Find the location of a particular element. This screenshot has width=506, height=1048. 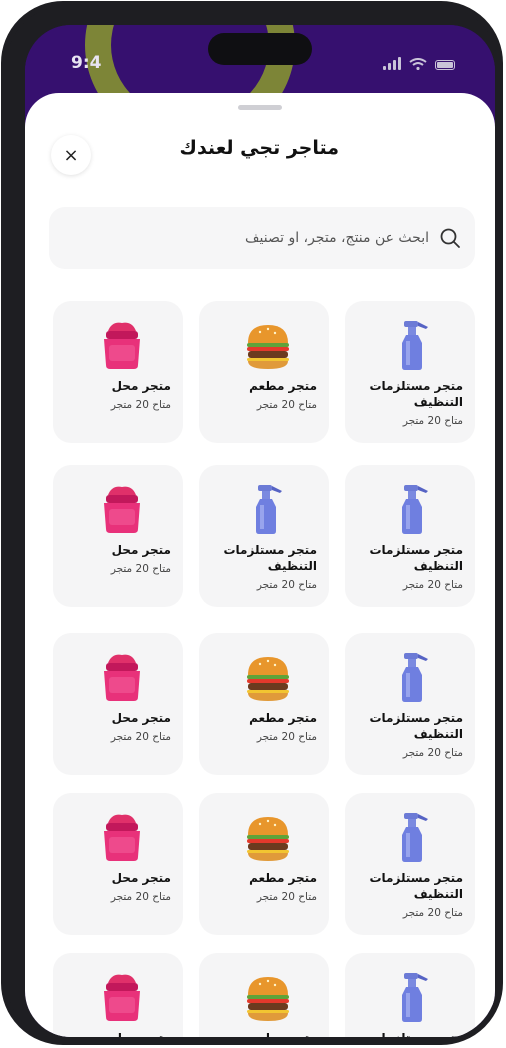

battery-icon is located at coordinates (445, 65).